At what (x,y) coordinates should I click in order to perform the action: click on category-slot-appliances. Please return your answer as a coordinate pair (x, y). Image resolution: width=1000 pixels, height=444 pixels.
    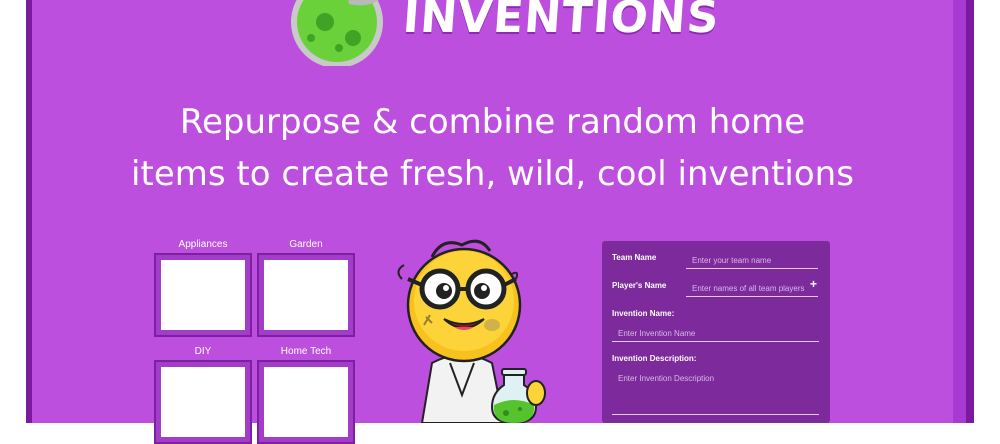
    Looking at the image, I should click on (203, 295).